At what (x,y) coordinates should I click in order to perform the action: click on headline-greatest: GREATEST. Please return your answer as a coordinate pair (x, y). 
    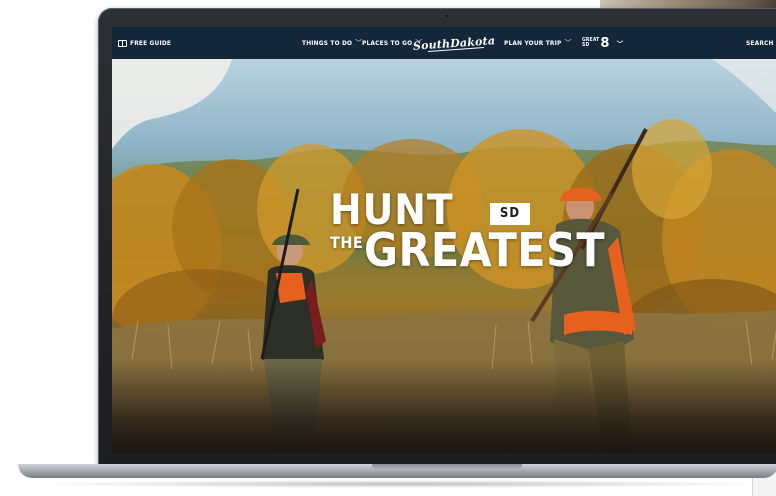
    Looking at the image, I should click on (485, 250).